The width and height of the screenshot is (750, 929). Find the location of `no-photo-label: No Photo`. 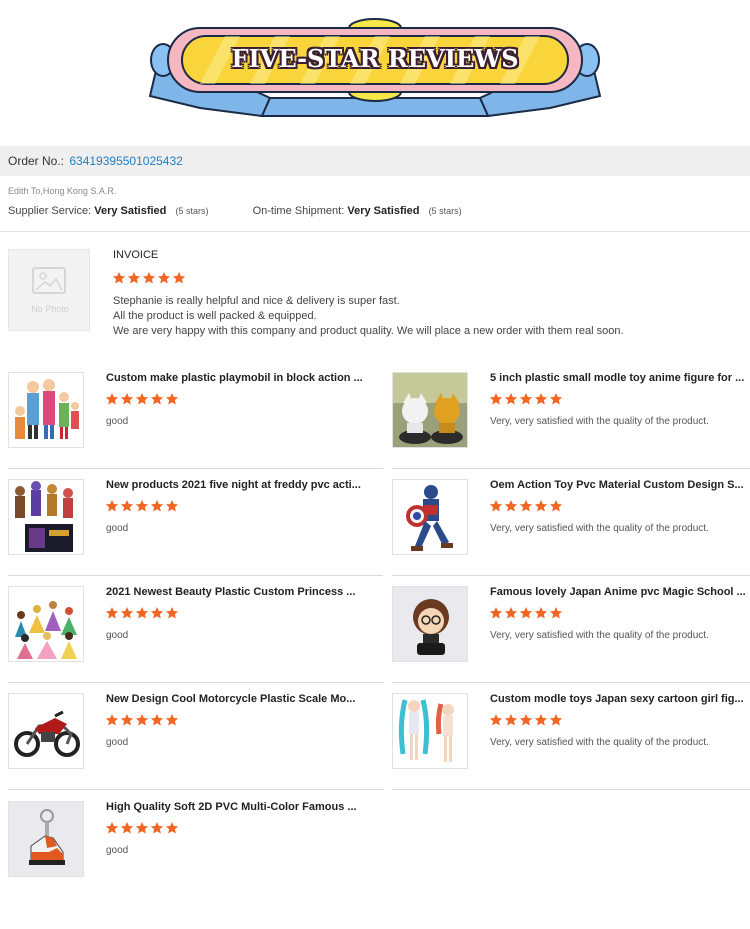

no-photo-label: No Photo is located at coordinates (50, 309).